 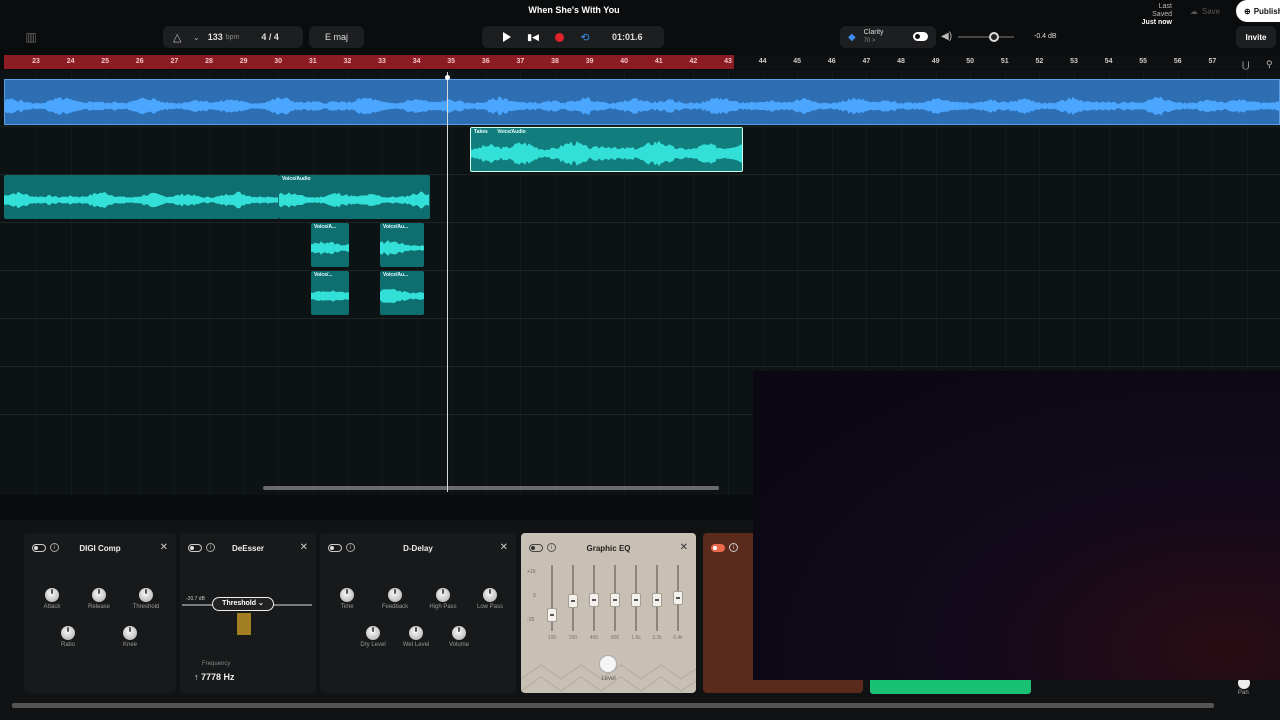 What do you see at coordinates (31, 37) in the screenshot?
I see `grid-toggle-icon: ▥` at bounding box center [31, 37].